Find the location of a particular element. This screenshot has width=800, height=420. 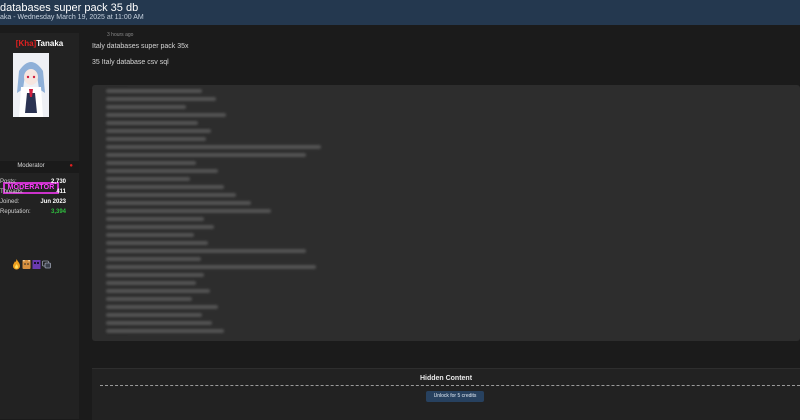

chat-icon is located at coordinates (46, 264).